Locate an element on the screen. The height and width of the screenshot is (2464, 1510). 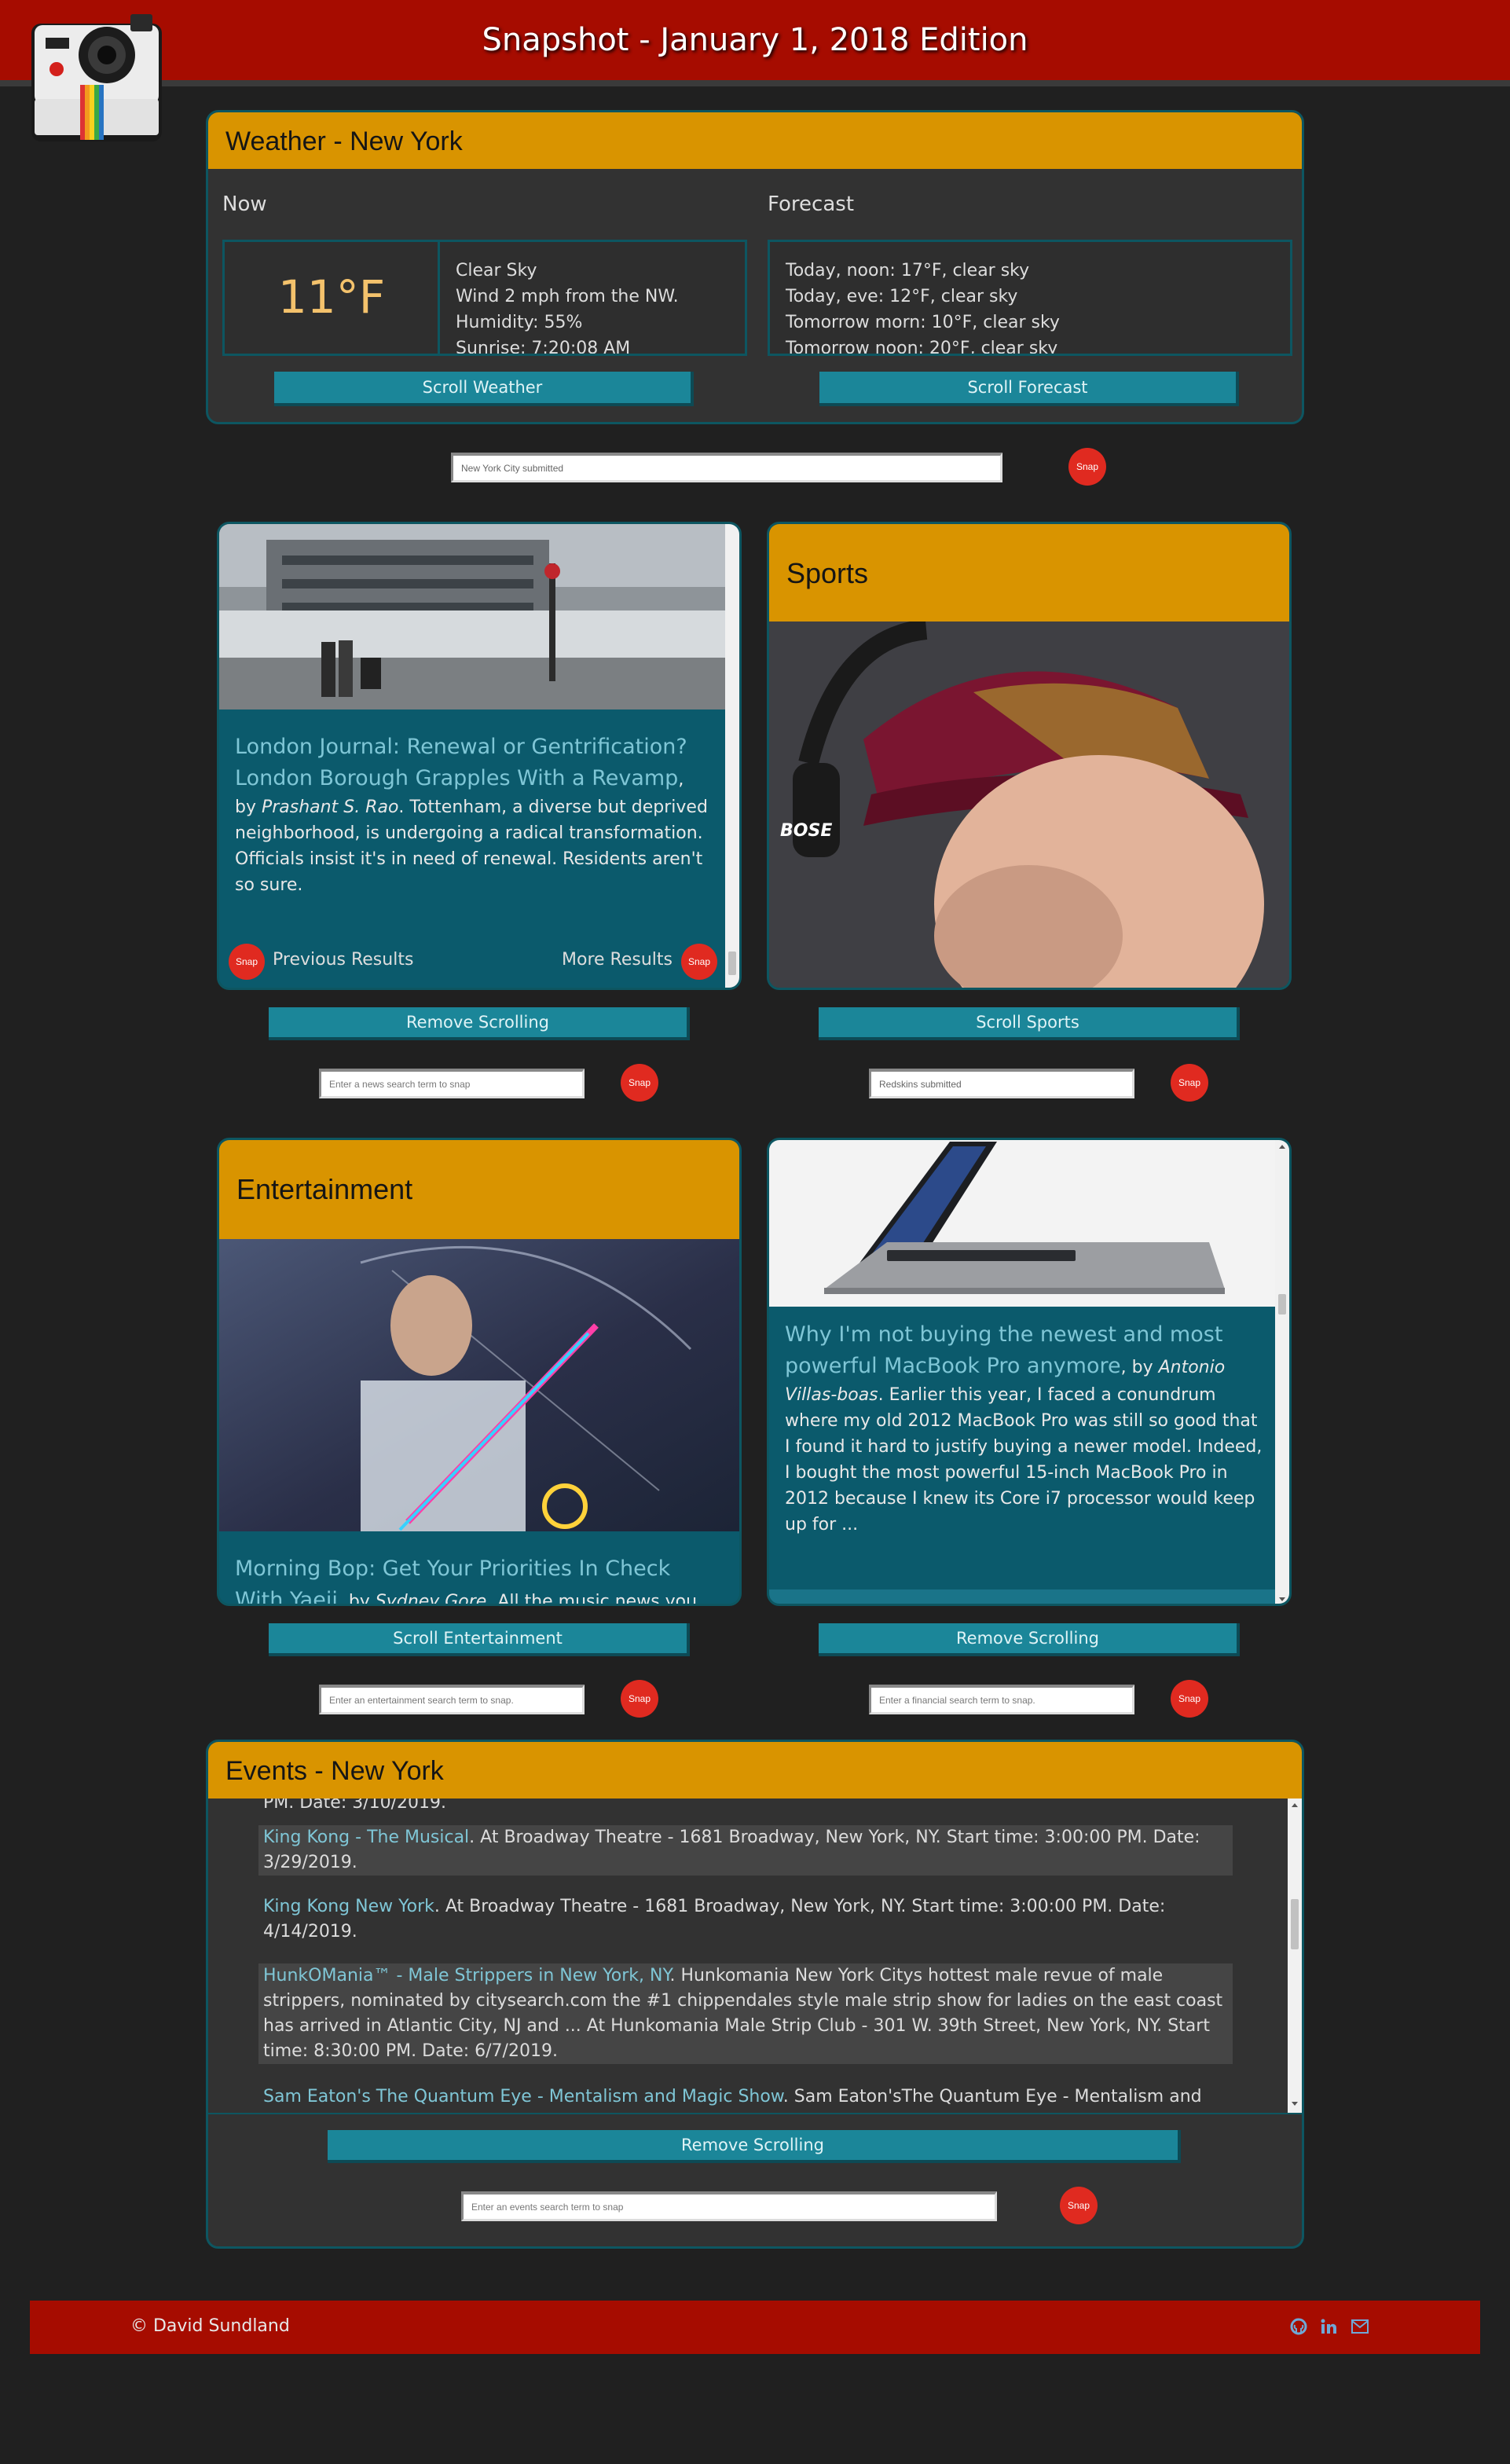
weather-header: Weather - New York is located at coordinates (755, 140).